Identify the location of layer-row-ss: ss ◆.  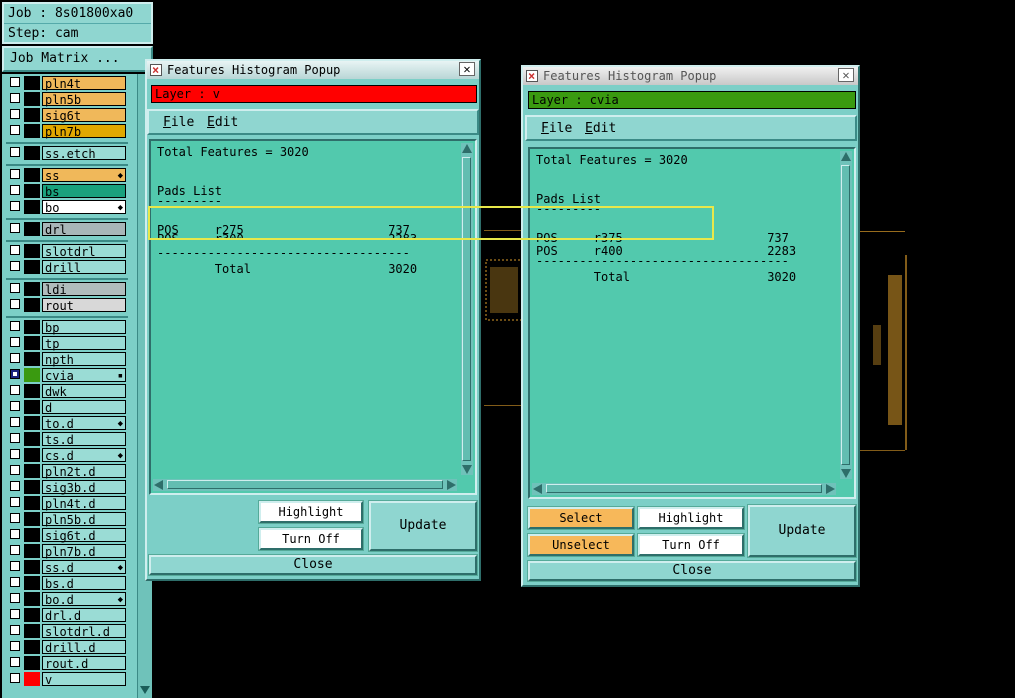
(67, 175).